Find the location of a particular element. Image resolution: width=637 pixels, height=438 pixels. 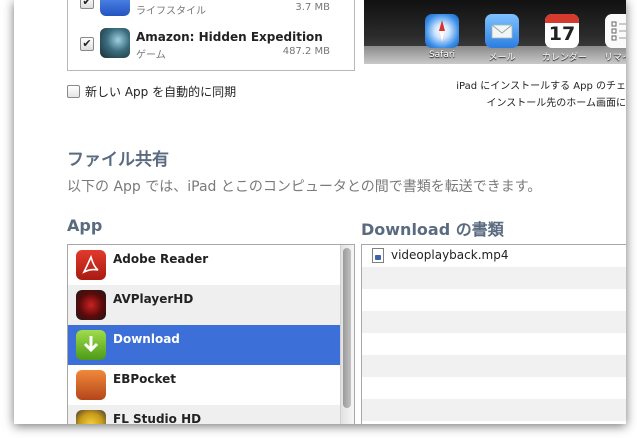

sync-app-row: ✔ ライフスタイル 3.7 MB is located at coordinates (211, 11).